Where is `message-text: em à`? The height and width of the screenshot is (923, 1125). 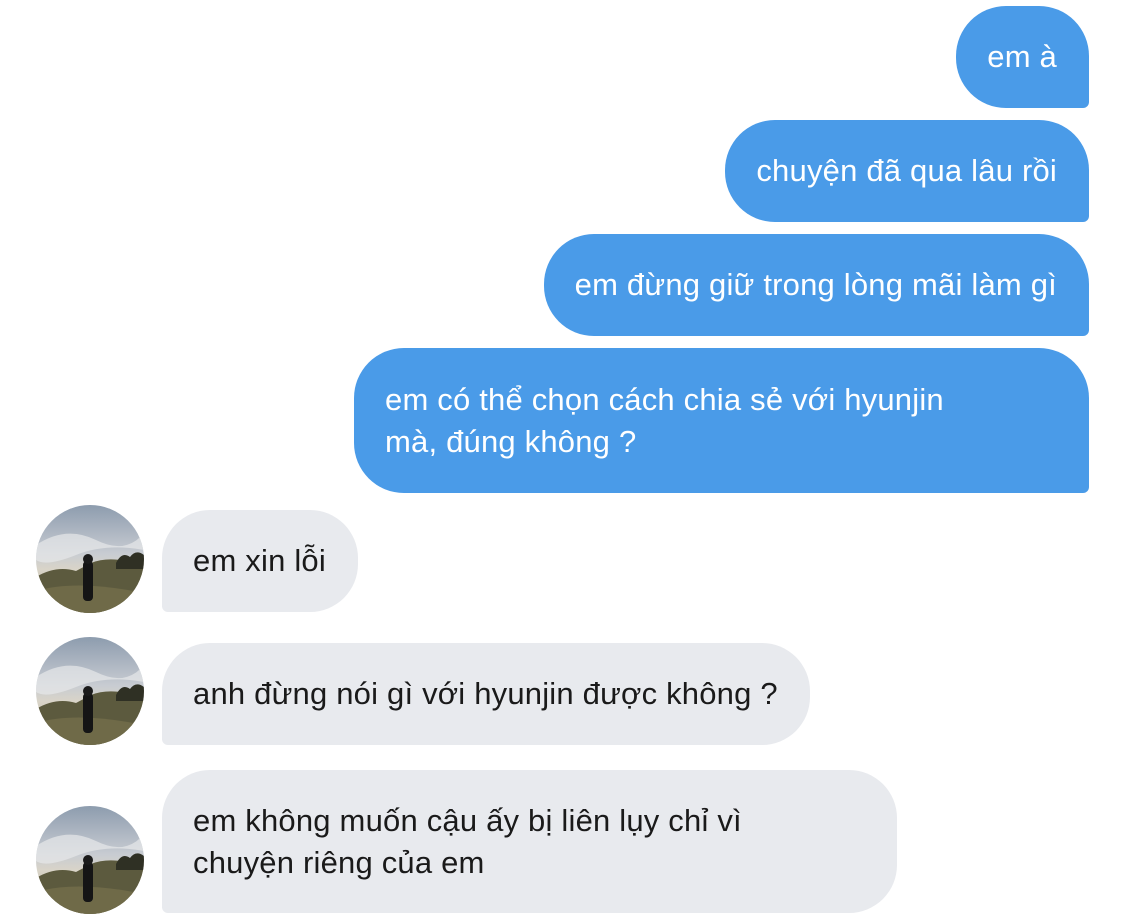
message-text: em à is located at coordinates (1022, 56).